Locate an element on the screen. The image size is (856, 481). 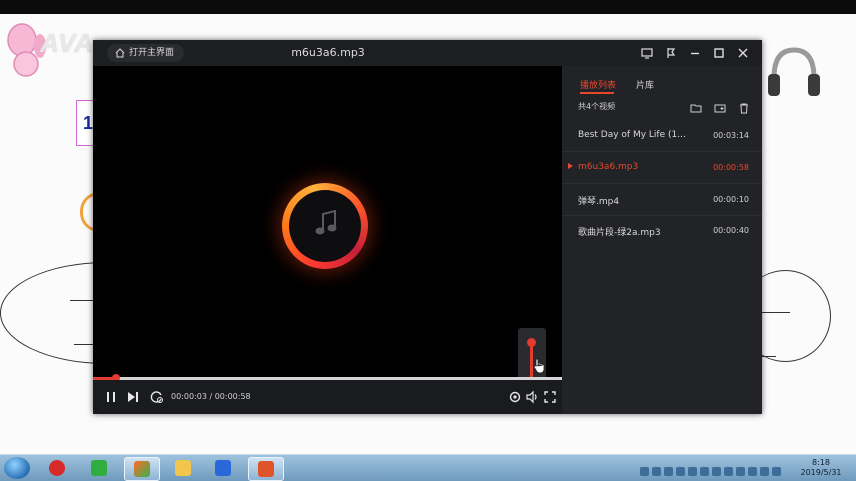
player-app-icon is located at coordinates (142, 469).